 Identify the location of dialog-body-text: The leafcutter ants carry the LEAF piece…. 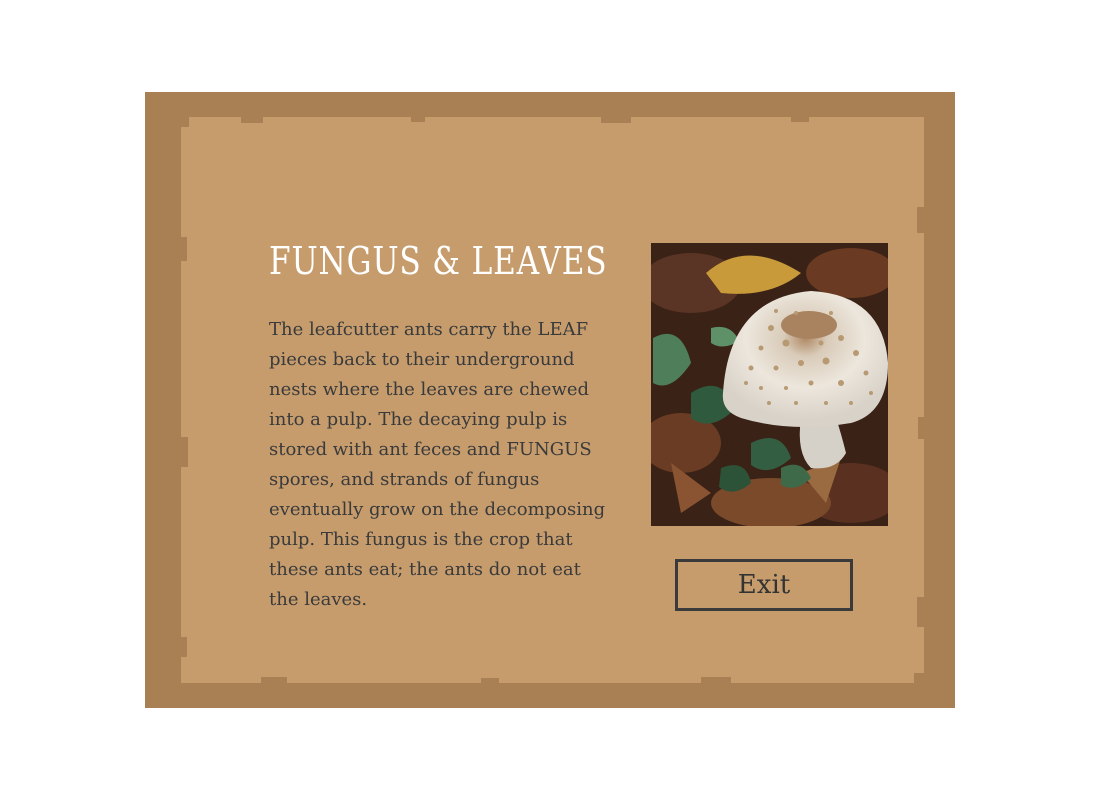
(437, 464).